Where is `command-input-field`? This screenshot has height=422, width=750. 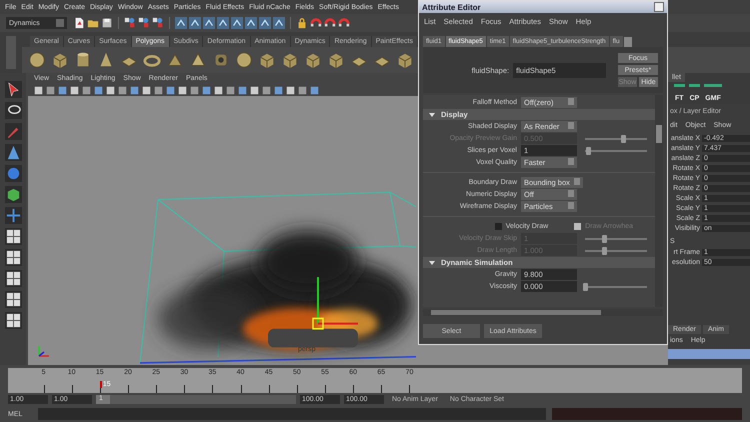
command-input-field is located at coordinates (292, 414).